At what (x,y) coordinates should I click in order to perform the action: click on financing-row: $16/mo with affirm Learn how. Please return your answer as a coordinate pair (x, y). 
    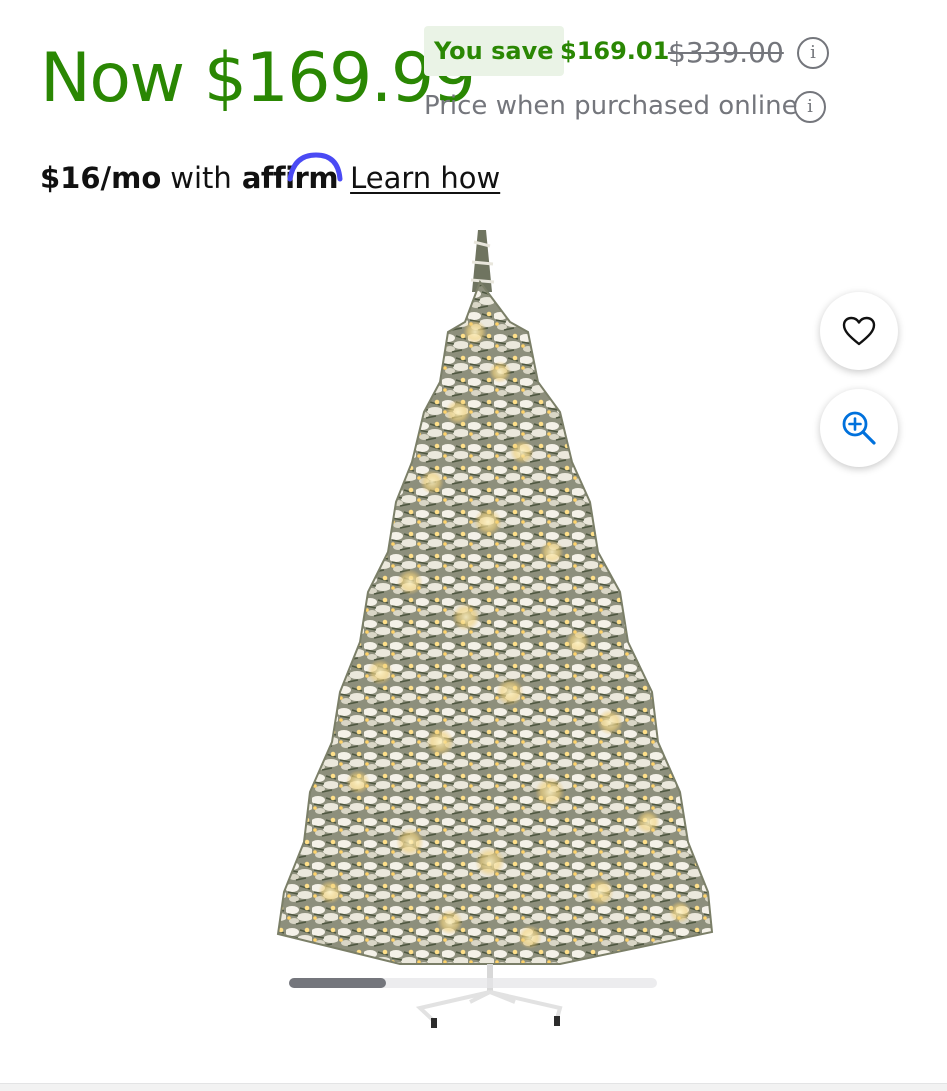
    Looking at the image, I should click on (270, 176).